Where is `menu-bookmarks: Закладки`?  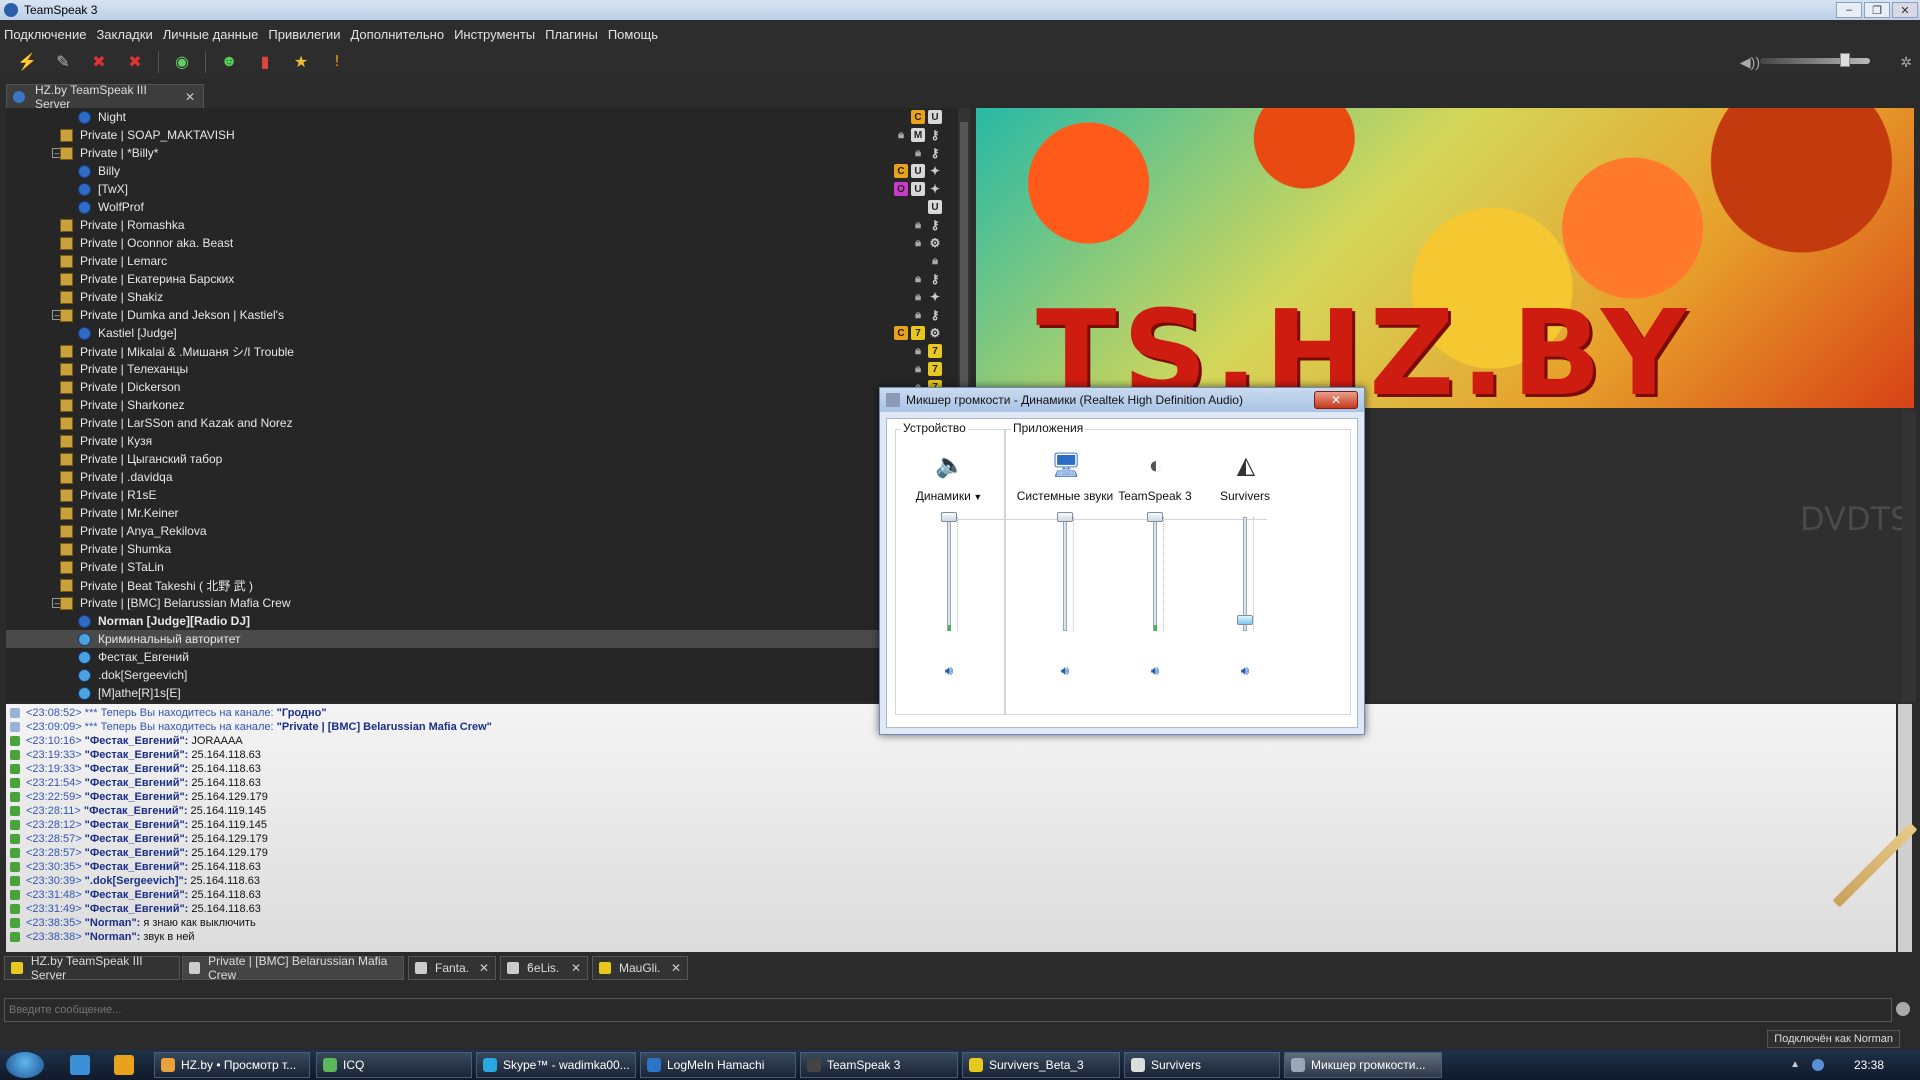
menu-bookmarks: Закладки is located at coordinates (124, 34).